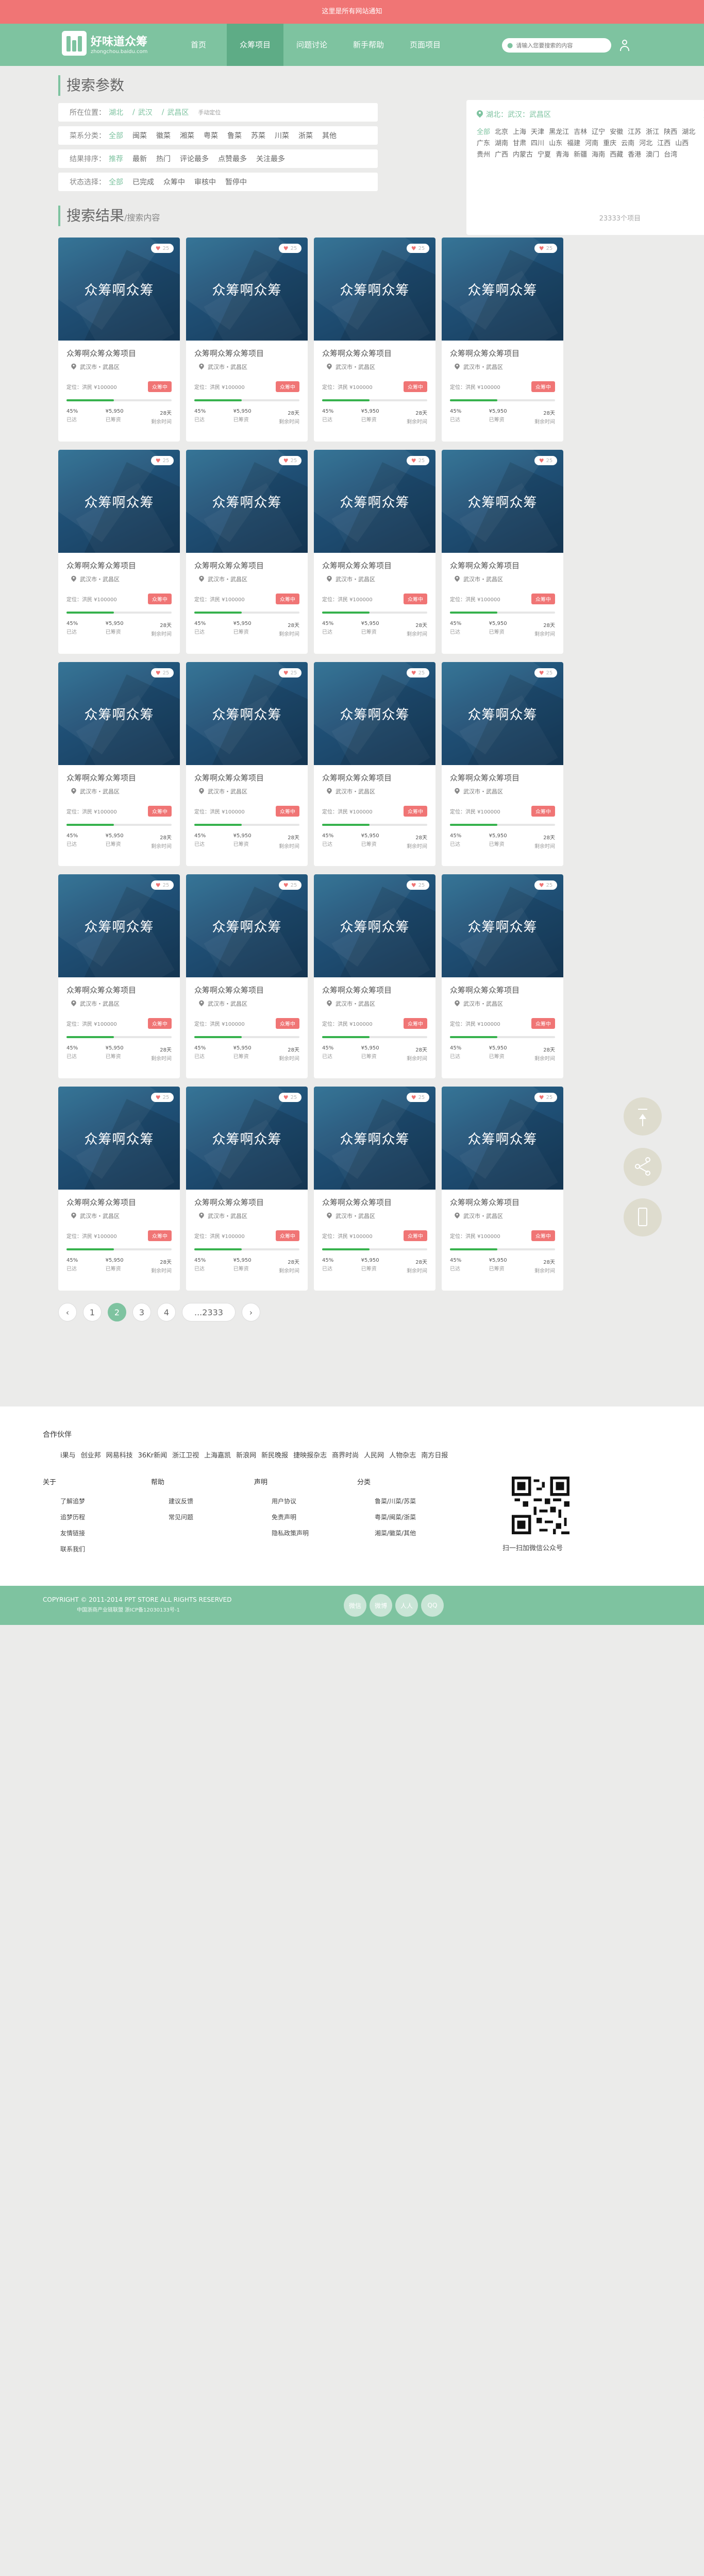 This screenshot has width=704, height=2576. I want to click on share-icon, so click(643, 1167).